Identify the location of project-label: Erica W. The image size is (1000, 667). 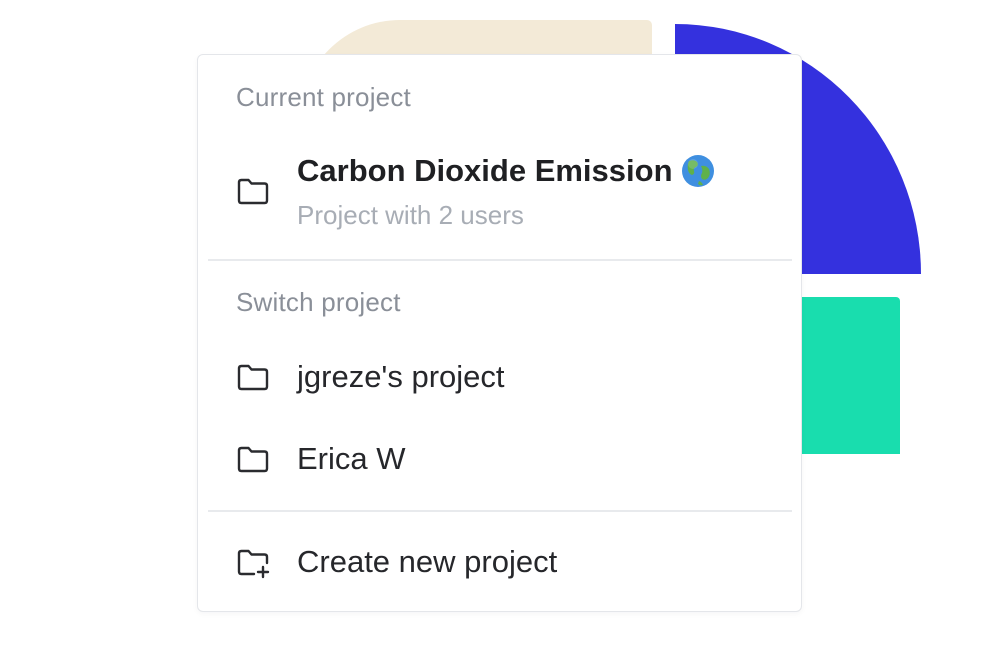
(351, 458).